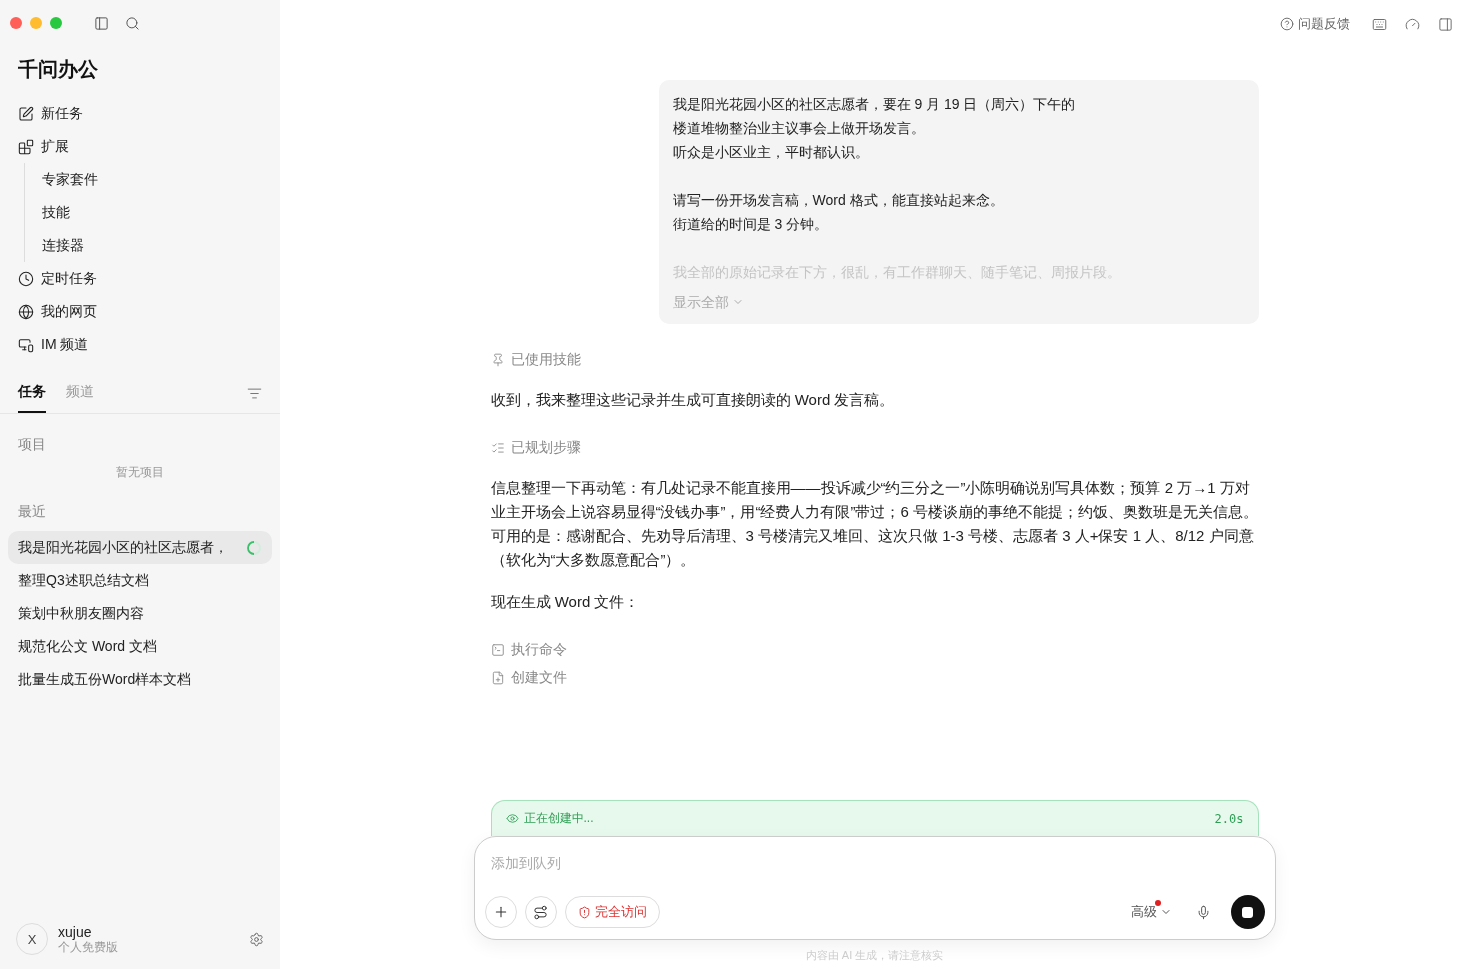 The width and height of the screenshot is (1469, 969). What do you see at coordinates (874, 104) in the screenshot?
I see `message-line: 我是阳光花园小区的社区志愿者，要在 9 月 19 日（周六）下午的` at bounding box center [874, 104].